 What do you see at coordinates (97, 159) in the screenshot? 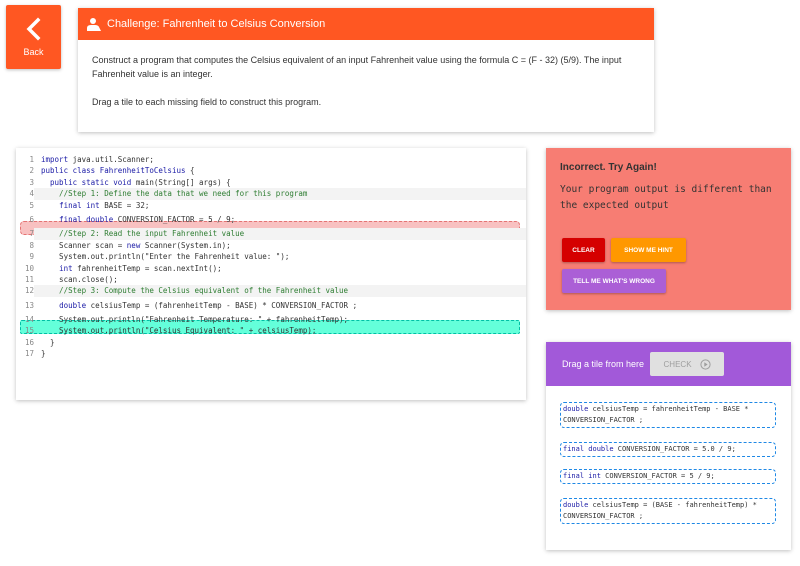
I see `code-line: import java.util.Scanner;` at bounding box center [97, 159].